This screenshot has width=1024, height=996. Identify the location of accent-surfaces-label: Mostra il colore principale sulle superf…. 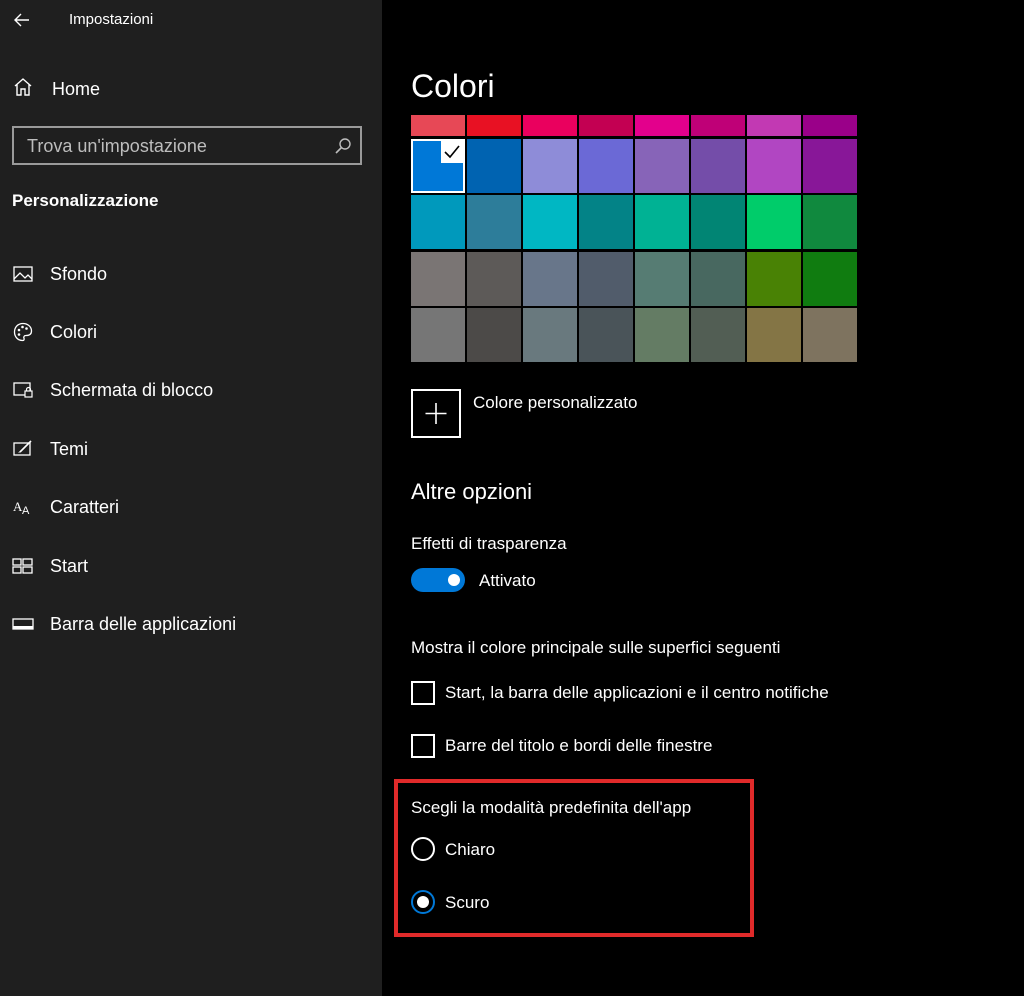
(596, 647).